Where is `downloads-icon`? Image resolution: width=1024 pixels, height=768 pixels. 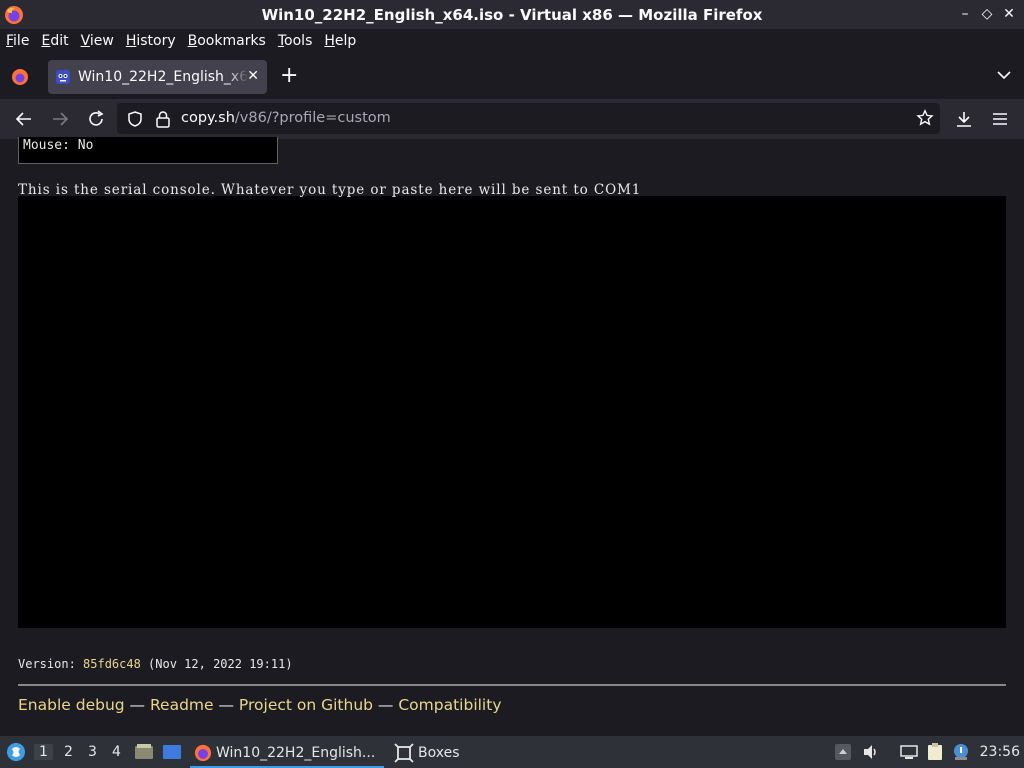
downloads-icon is located at coordinates (964, 119).